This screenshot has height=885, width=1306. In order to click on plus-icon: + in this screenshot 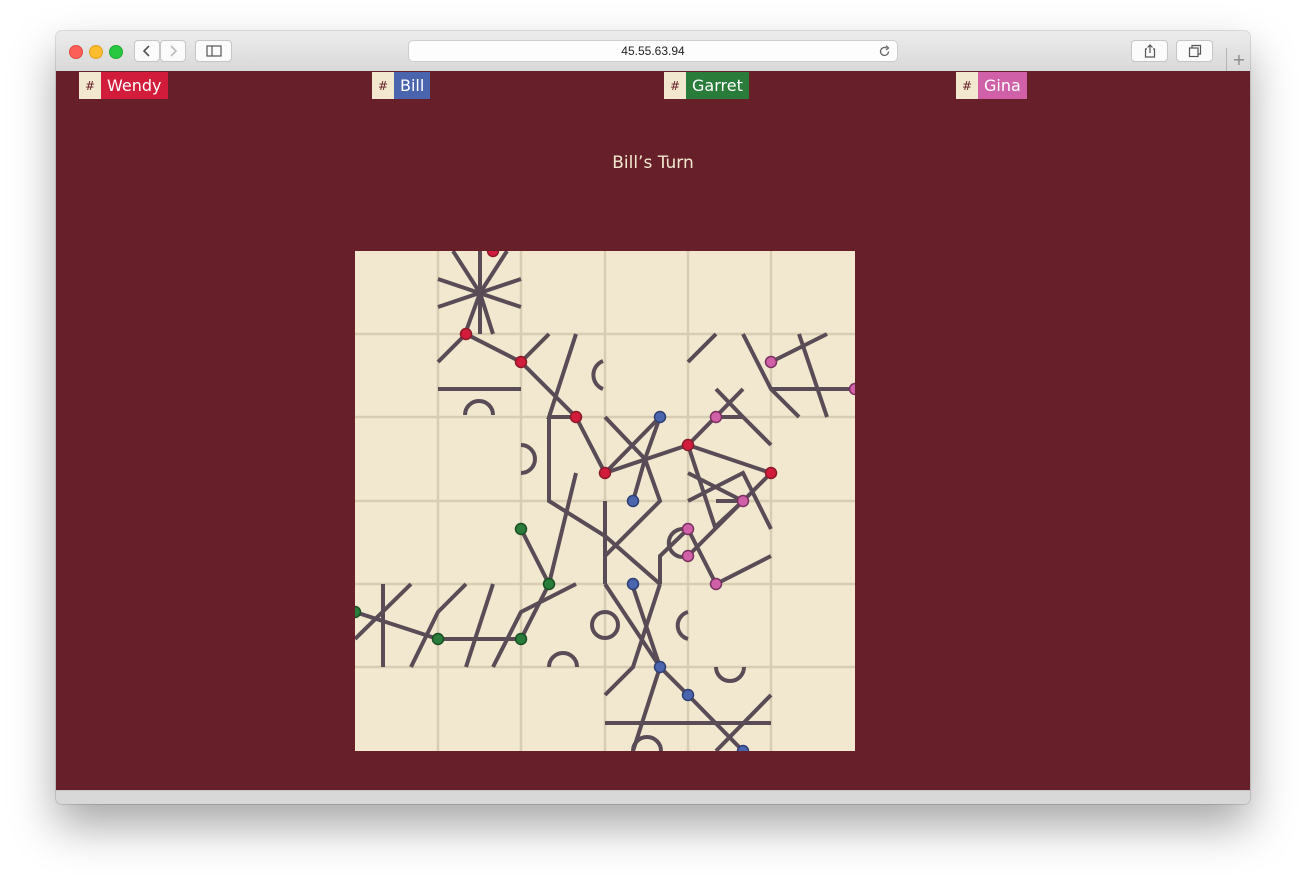, I will do `click(1239, 59)`.